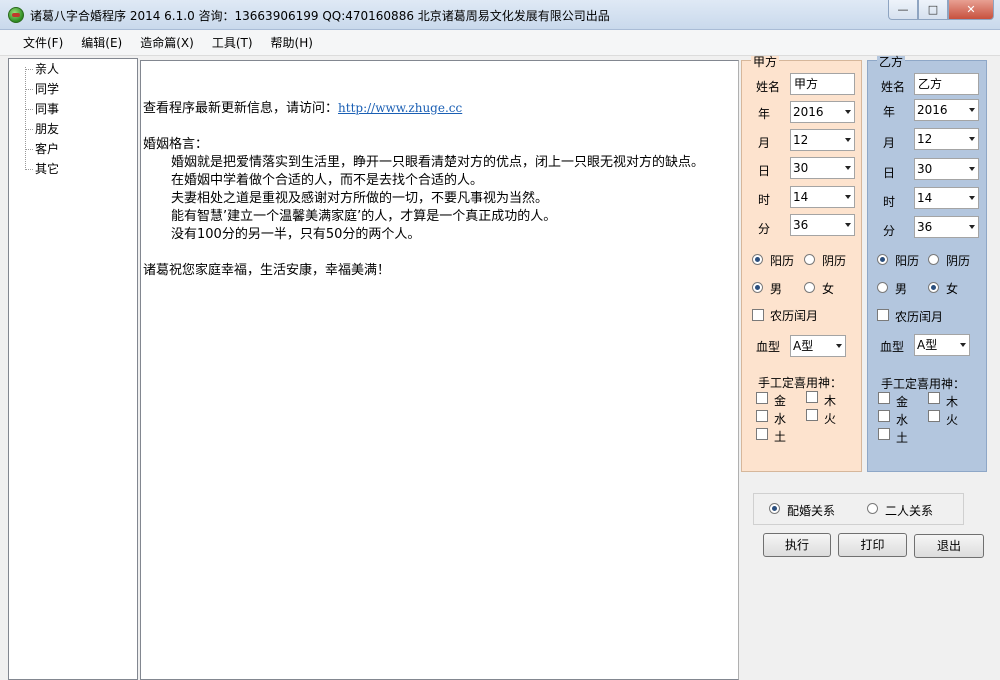 The image size is (1000, 680). Describe the element at coordinates (809, 287) in the screenshot. I see `party-a-female-radio` at that location.